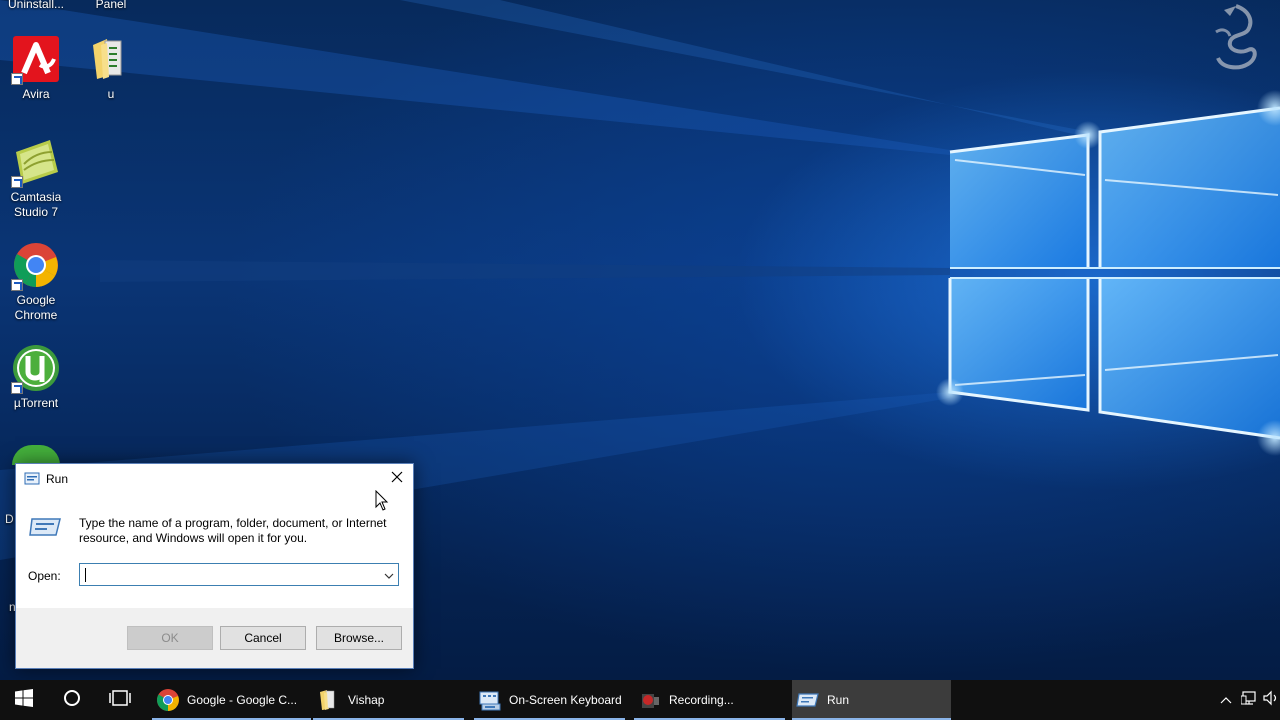 The width and height of the screenshot is (1280, 720). What do you see at coordinates (392, 700) in the screenshot?
I see `taskbar-app-vishap: Vishap` at bounding box center [392, 700].